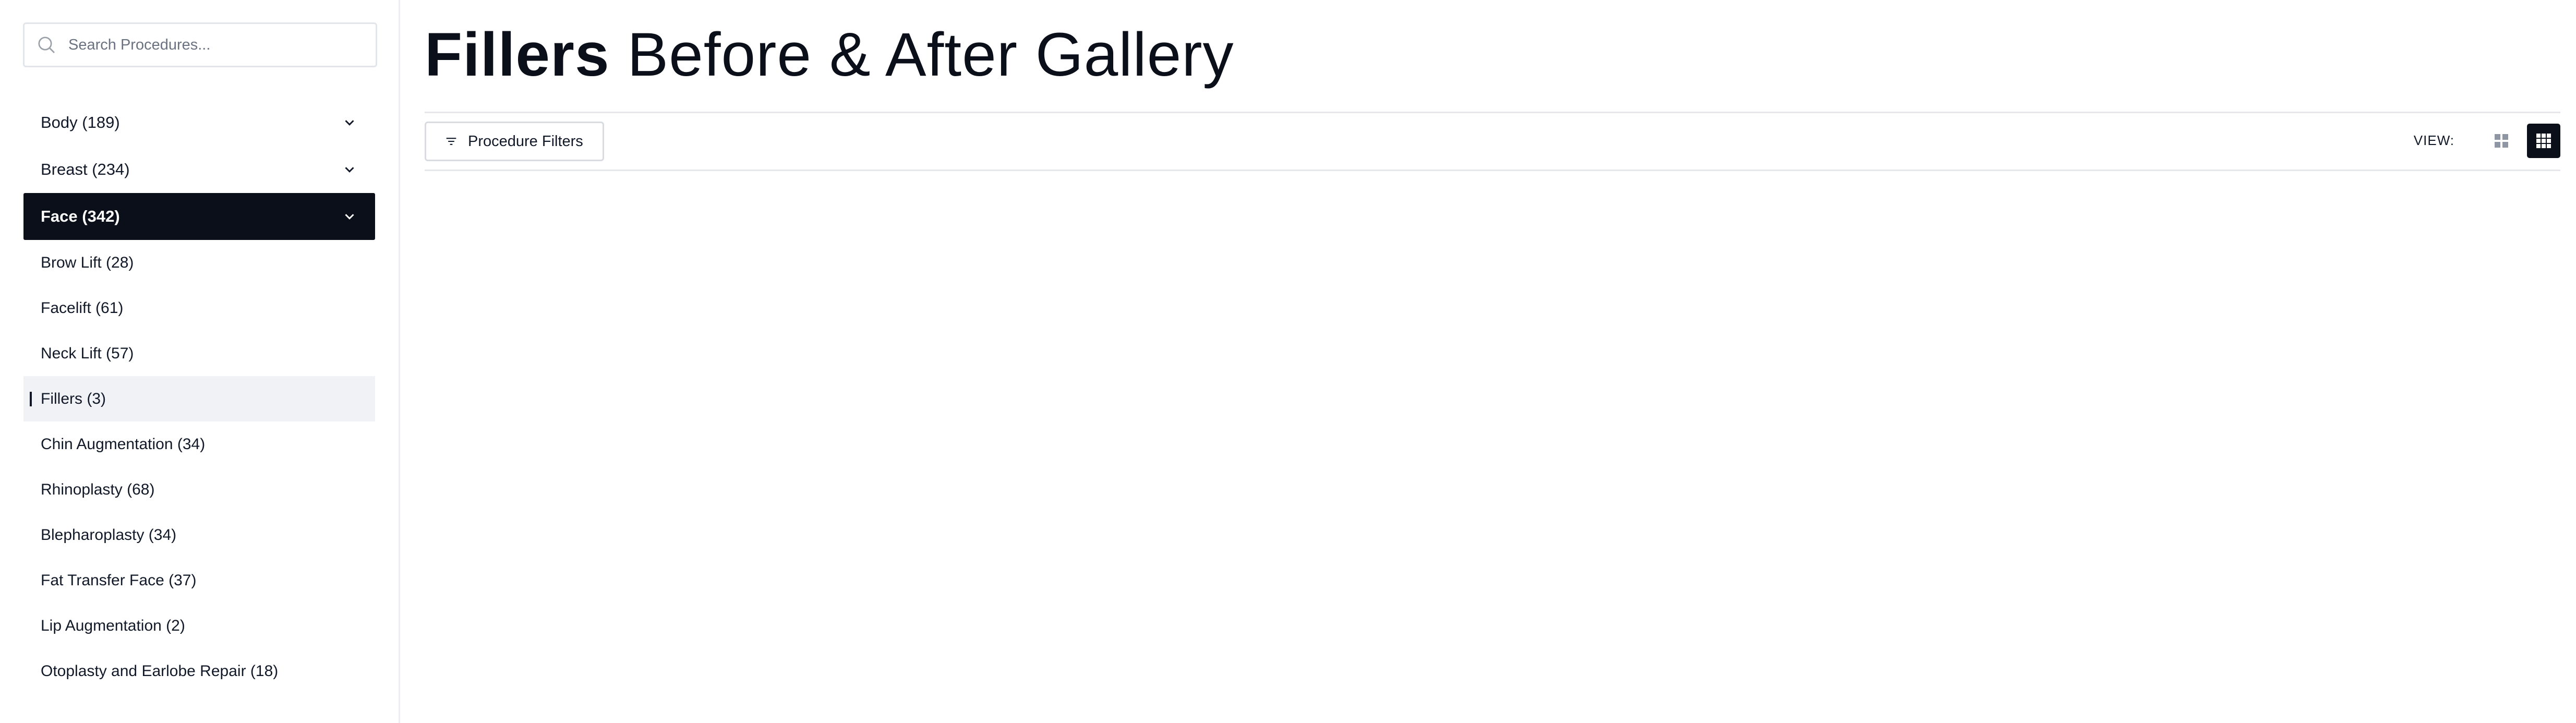 The height and width of the screenshot is (723, 2576). I want to click on category-face: Face (342), so click(199, 217).